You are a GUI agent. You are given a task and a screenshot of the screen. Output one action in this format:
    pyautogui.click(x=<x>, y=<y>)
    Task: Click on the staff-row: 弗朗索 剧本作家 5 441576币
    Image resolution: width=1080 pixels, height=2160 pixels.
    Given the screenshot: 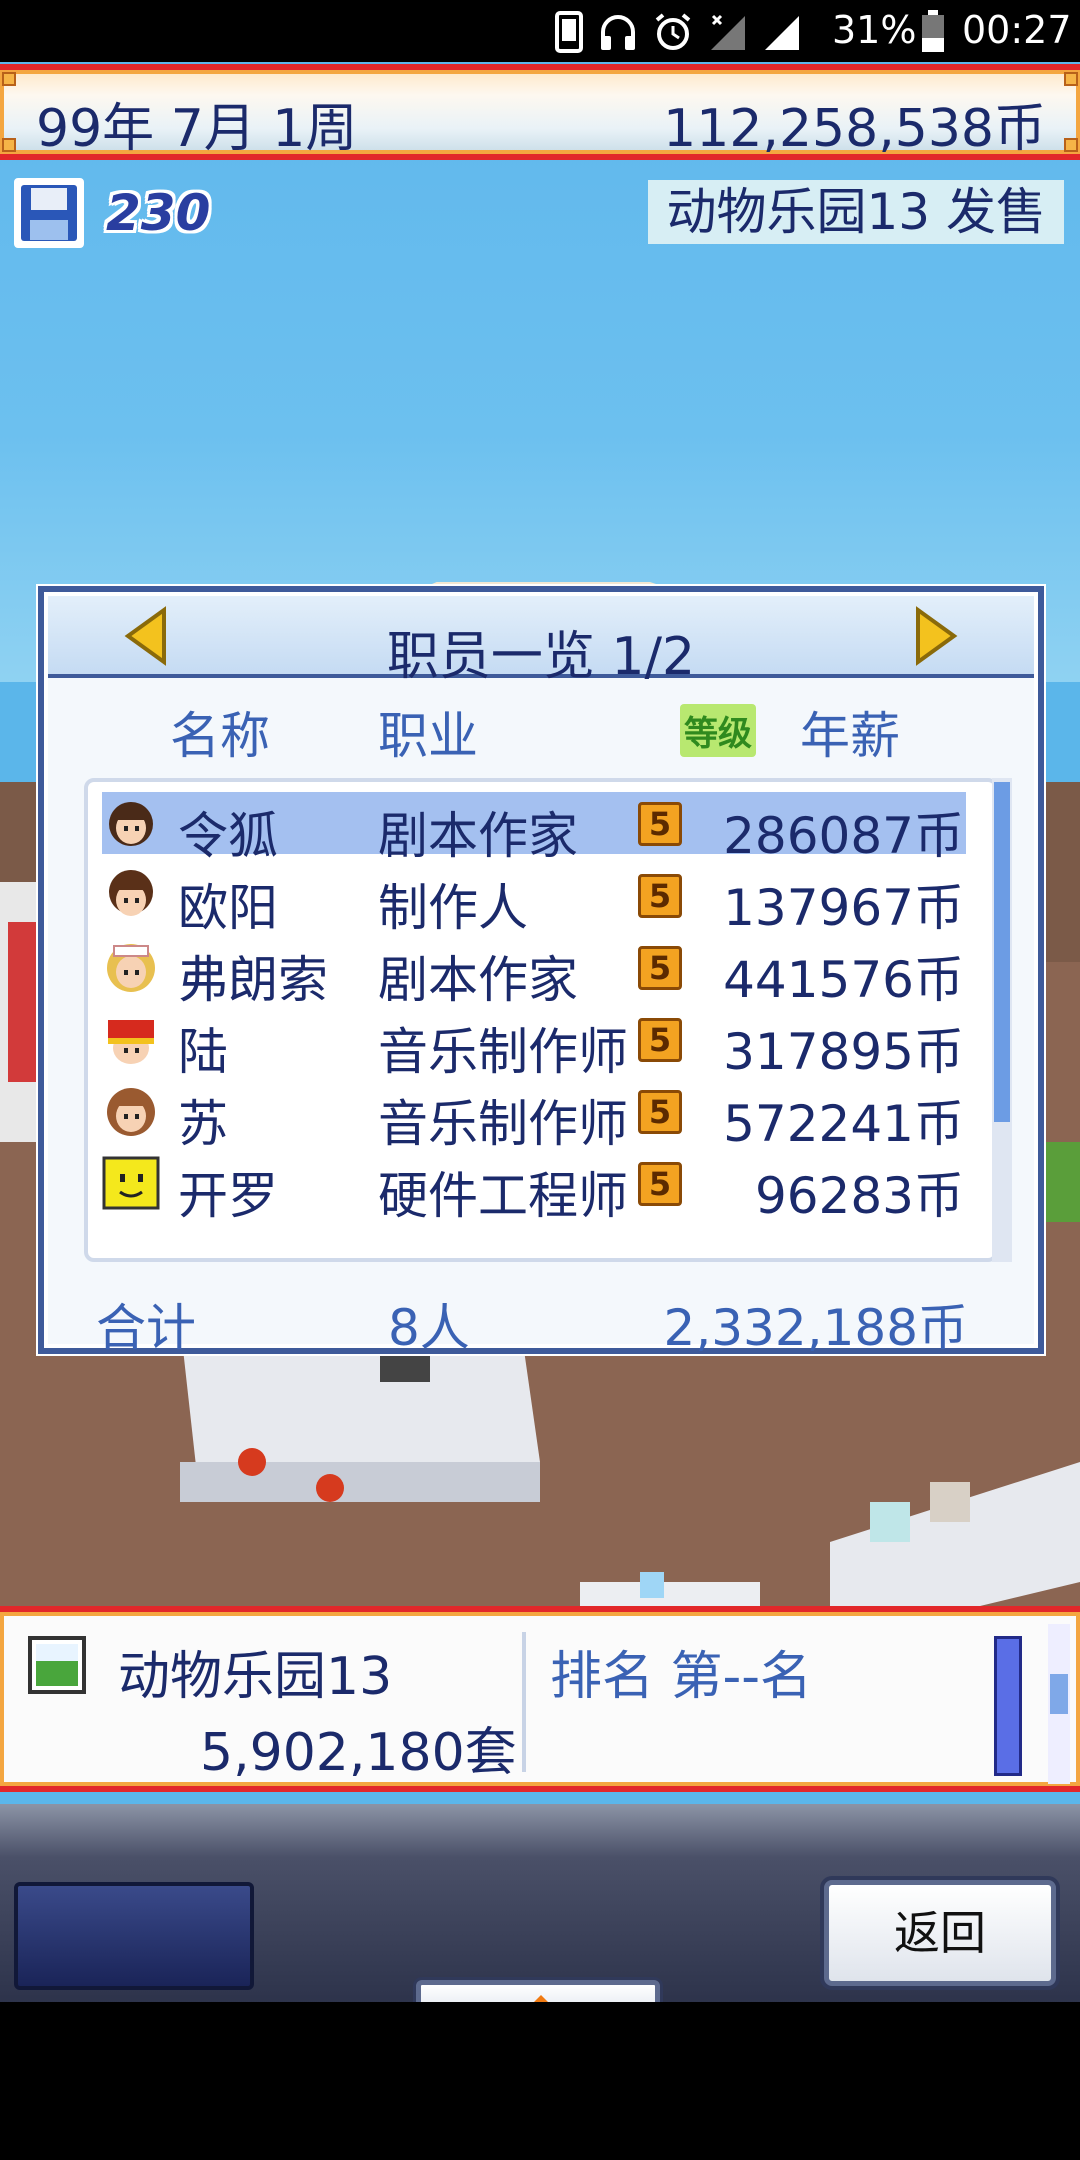 What is the action you would take?
    pyautogui.click(x=534, y=972)
    